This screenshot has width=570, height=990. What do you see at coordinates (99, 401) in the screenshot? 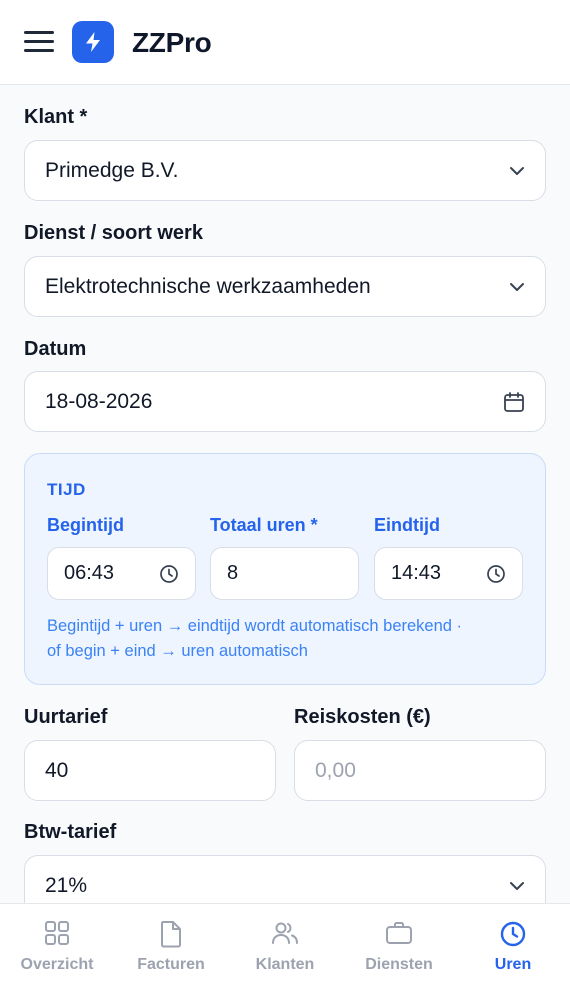
I see `datum-value: 18-08-2026` at bounding box center [99, 401].